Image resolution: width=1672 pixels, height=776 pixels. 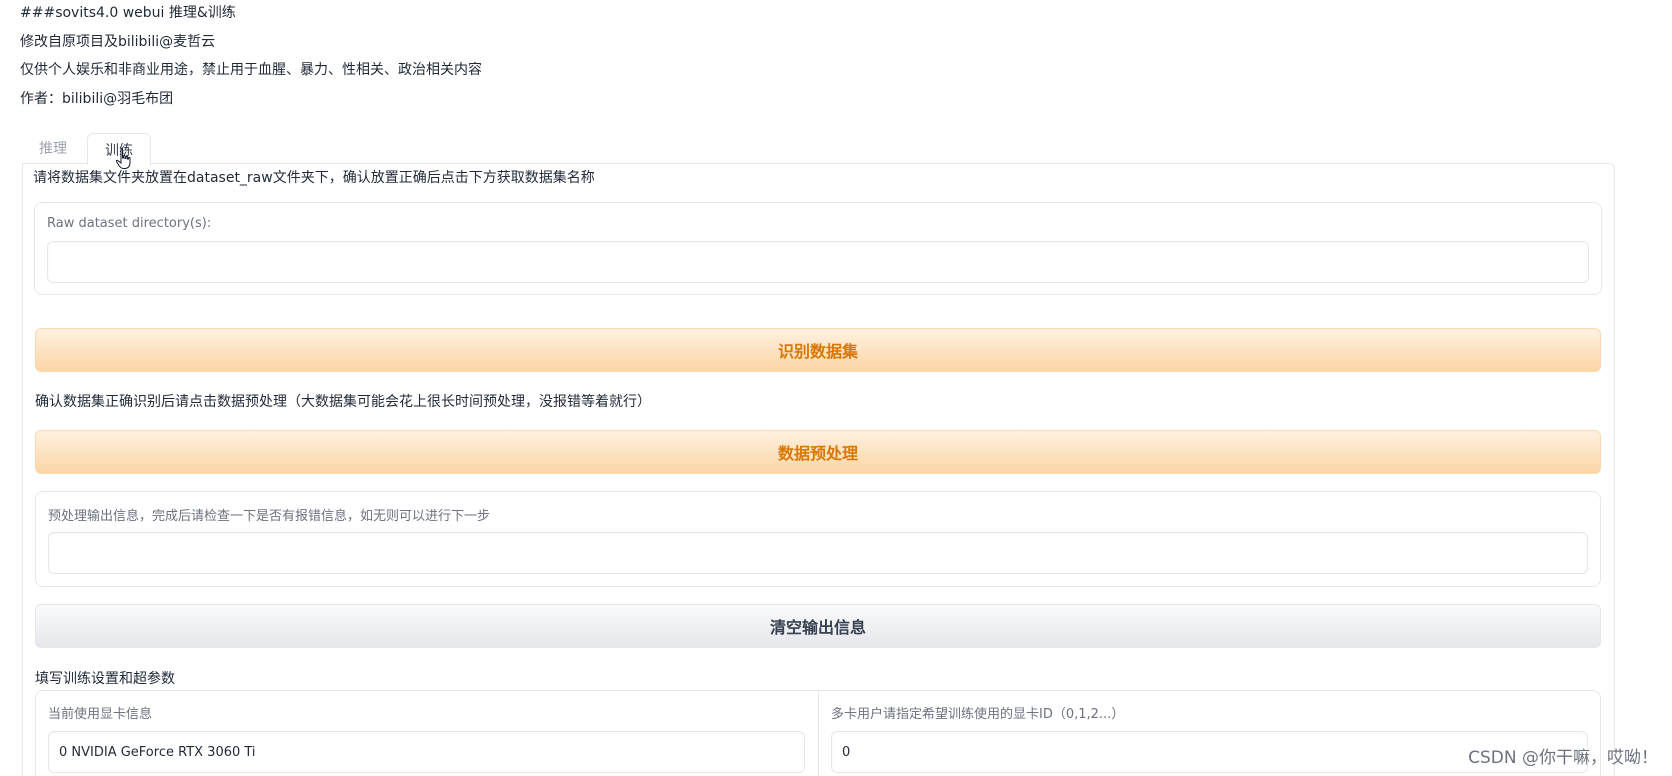 What do you see at coordinates (818, 452) in the screenshot?
I see `preprocess-button: 数据预处理` at bounding box center [818, 452].